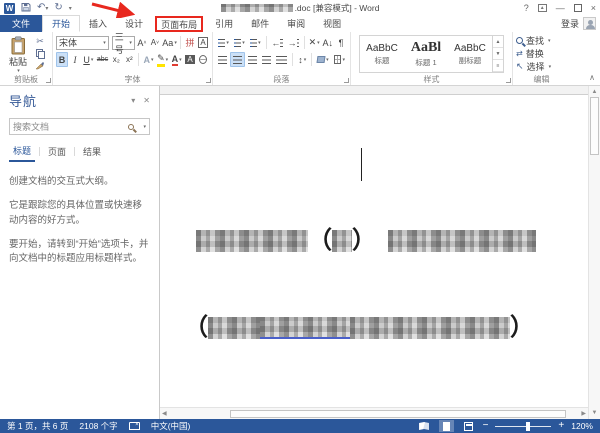  I want to click on phonetic-guide-button: 拼, so click(190, 42).